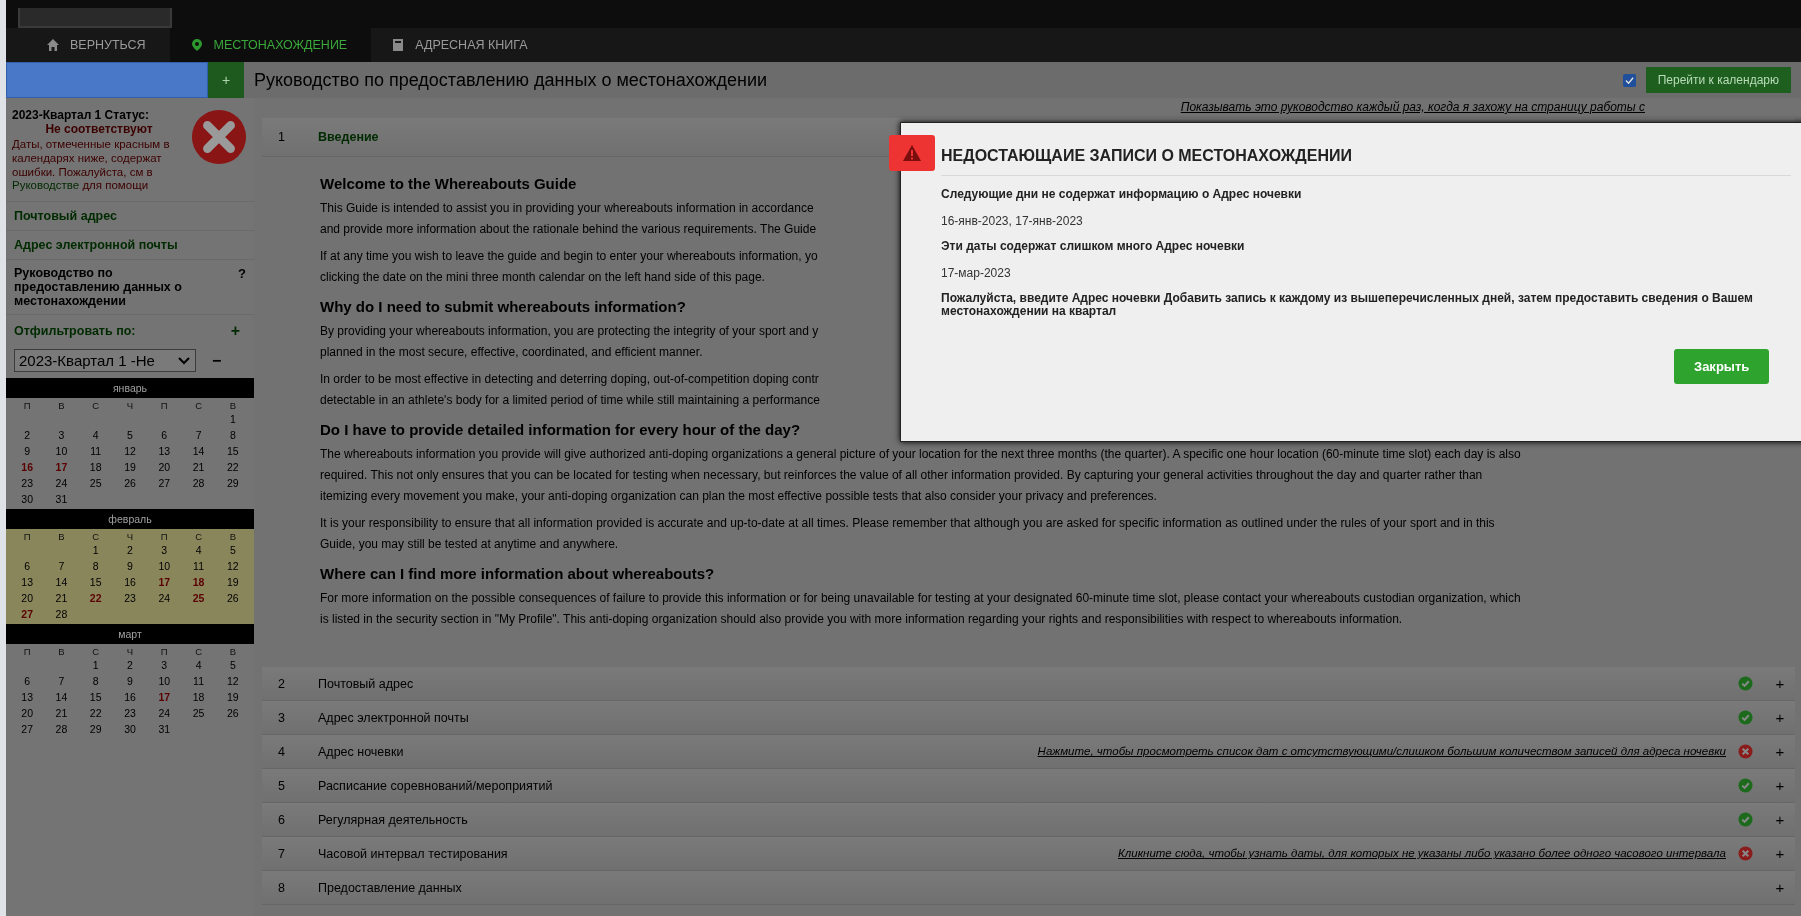 Image resolution: width=1801 pixels, height=916 pixels. What do you see at coordinates (1028, 752) in the screenshot?
I see `section-row: 4 Адрес ночевки Нажмите, чтобы просмотреть список дат с отсутствующими/слишком большим количеством записей для адреса ночевки +` at bounding box center [1028, 752].